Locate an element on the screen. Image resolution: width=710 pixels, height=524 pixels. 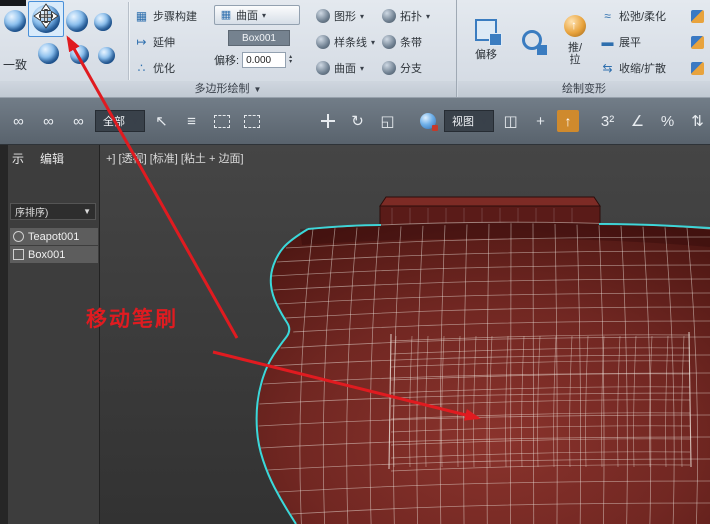
left-edge-bar is located at coordinates (4, 334).